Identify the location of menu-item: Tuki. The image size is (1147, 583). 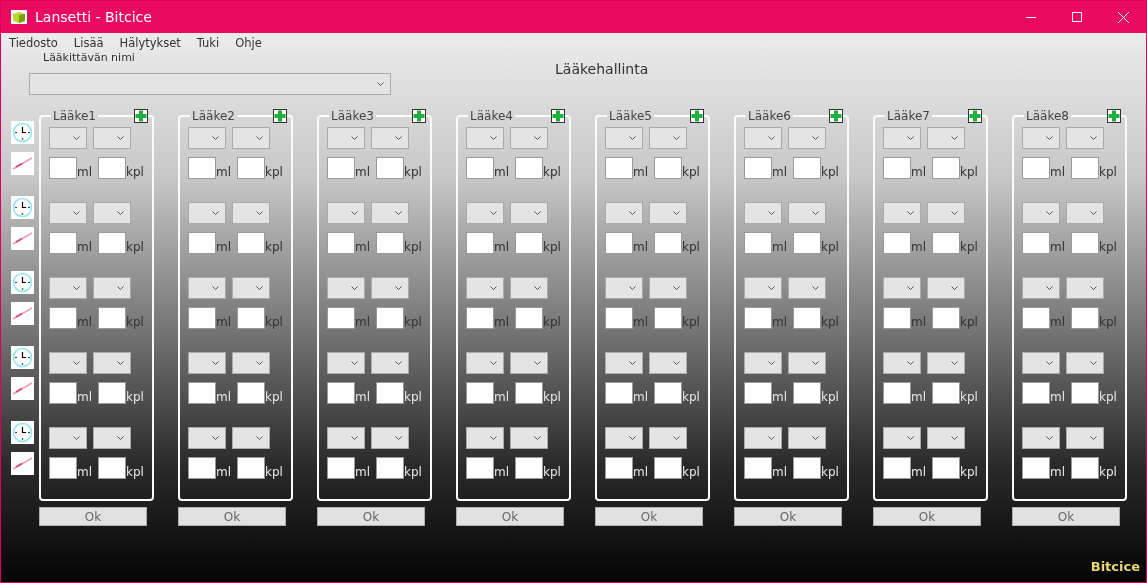
(208, 43).